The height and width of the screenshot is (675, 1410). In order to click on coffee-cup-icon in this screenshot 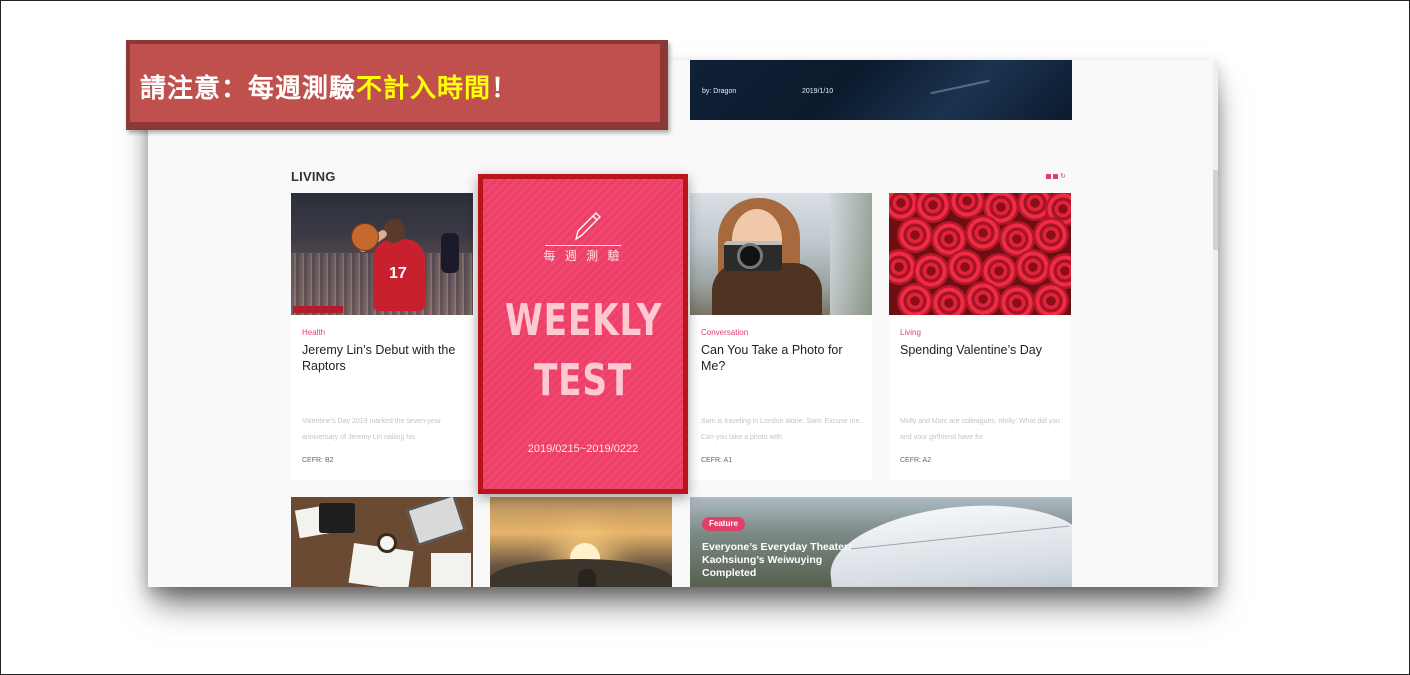, I will do `click(387, 543)`.